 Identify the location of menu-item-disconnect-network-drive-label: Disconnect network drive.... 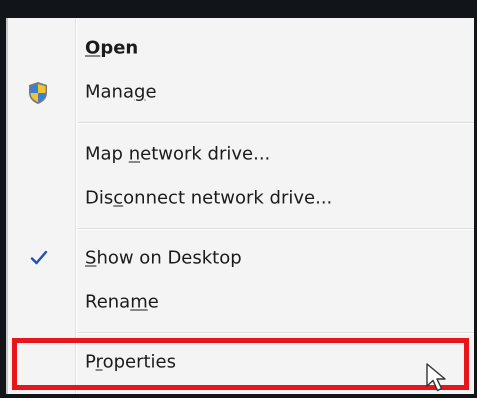
(209, 198).